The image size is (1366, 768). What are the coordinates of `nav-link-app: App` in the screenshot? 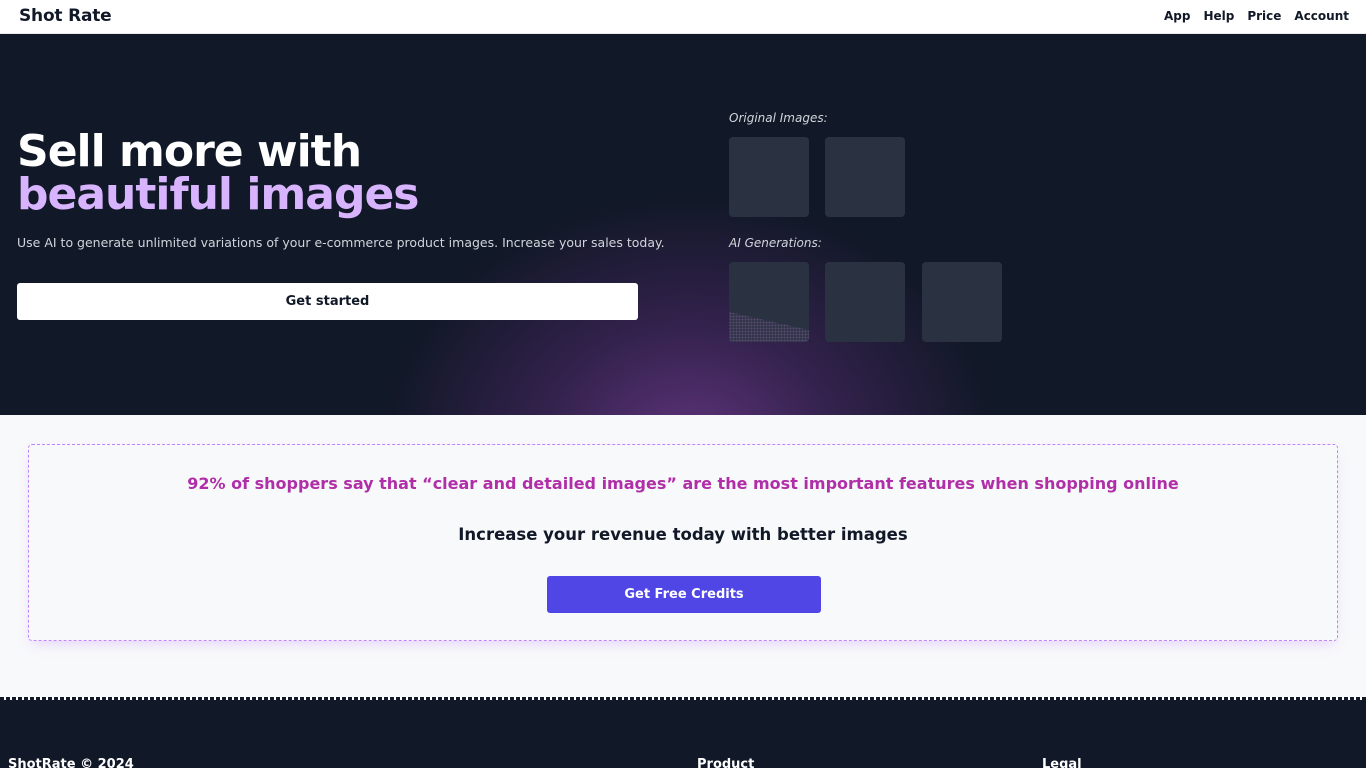 It's located at (1177, 16).